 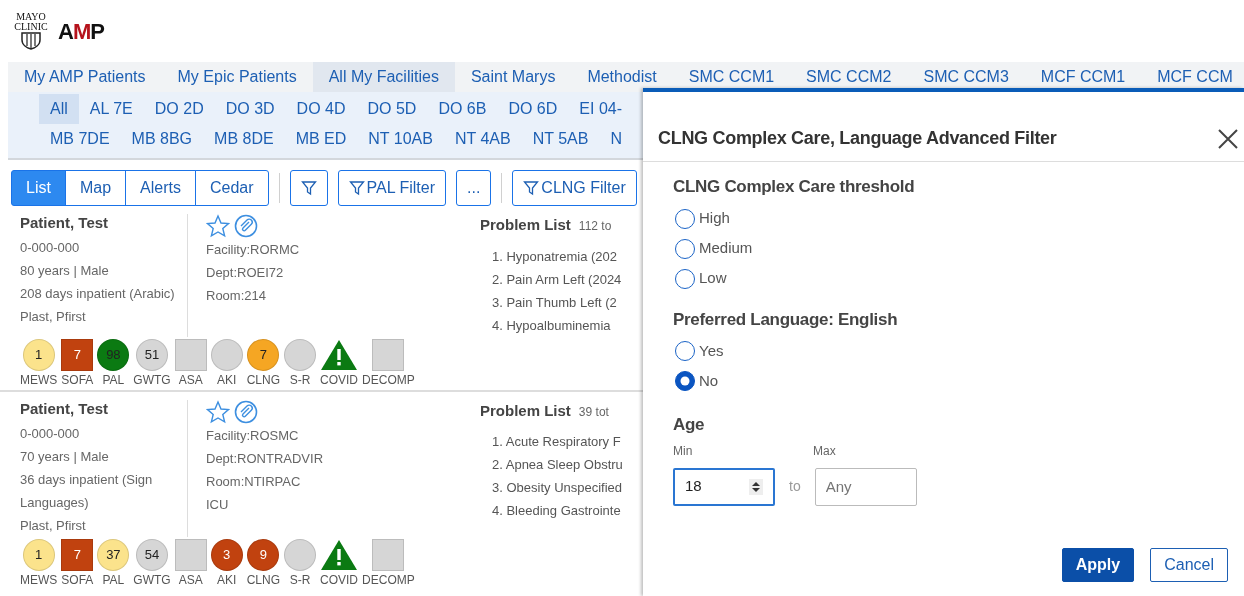 What do you see at coordinates (87, 491) in the screenshot?
I see `patient-stay: 36 days inpatient (Sign Languages)` at bounding box center [87, 491].